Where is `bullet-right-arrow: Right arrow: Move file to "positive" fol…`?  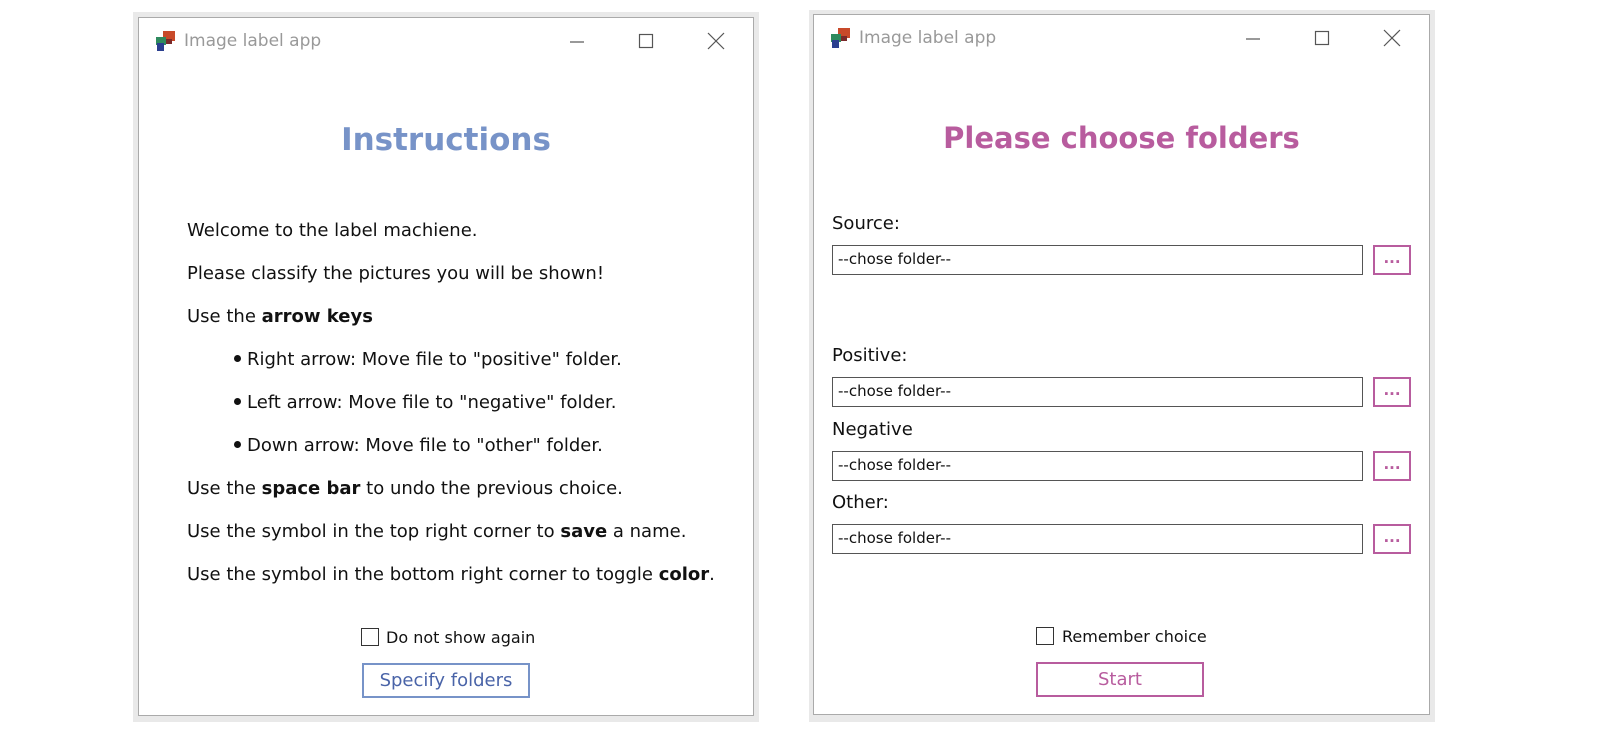
bullet-right-arrow: Right arrow: Move file to "positive" fol… is located at coordinates (428, 359).